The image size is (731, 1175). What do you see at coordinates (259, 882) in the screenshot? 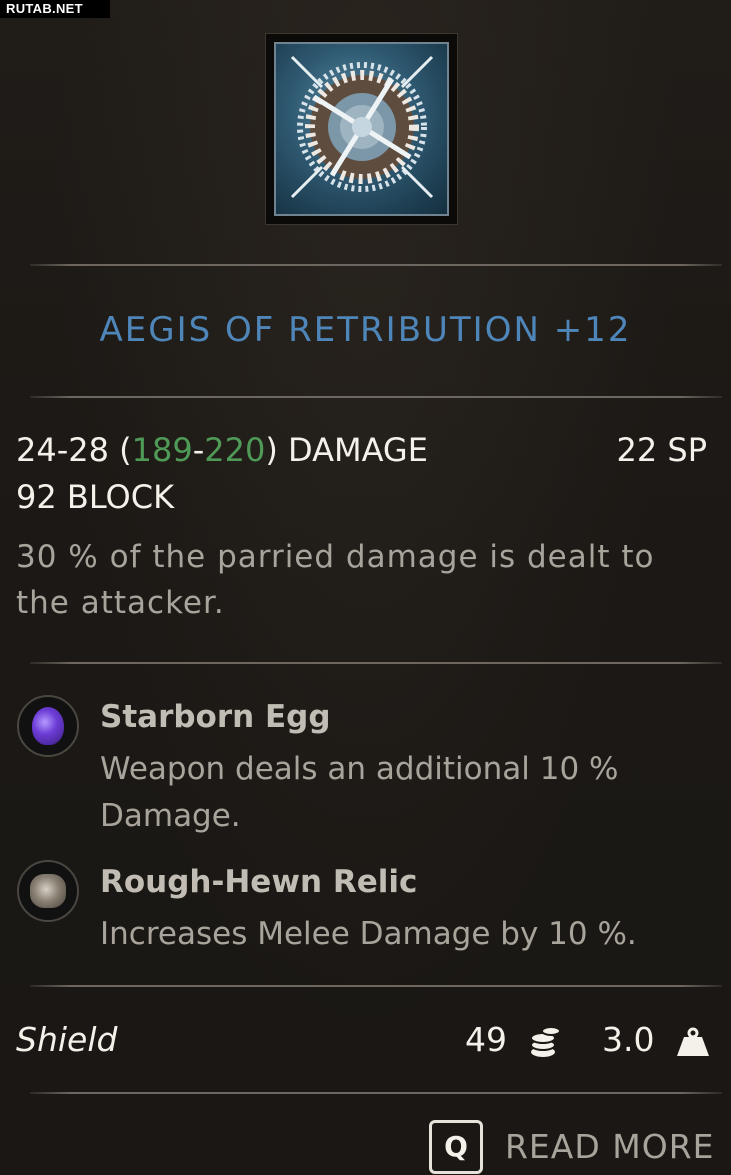
I see `modifier-name: Rough-Hewn Relic` at bounding box center [259, 882].